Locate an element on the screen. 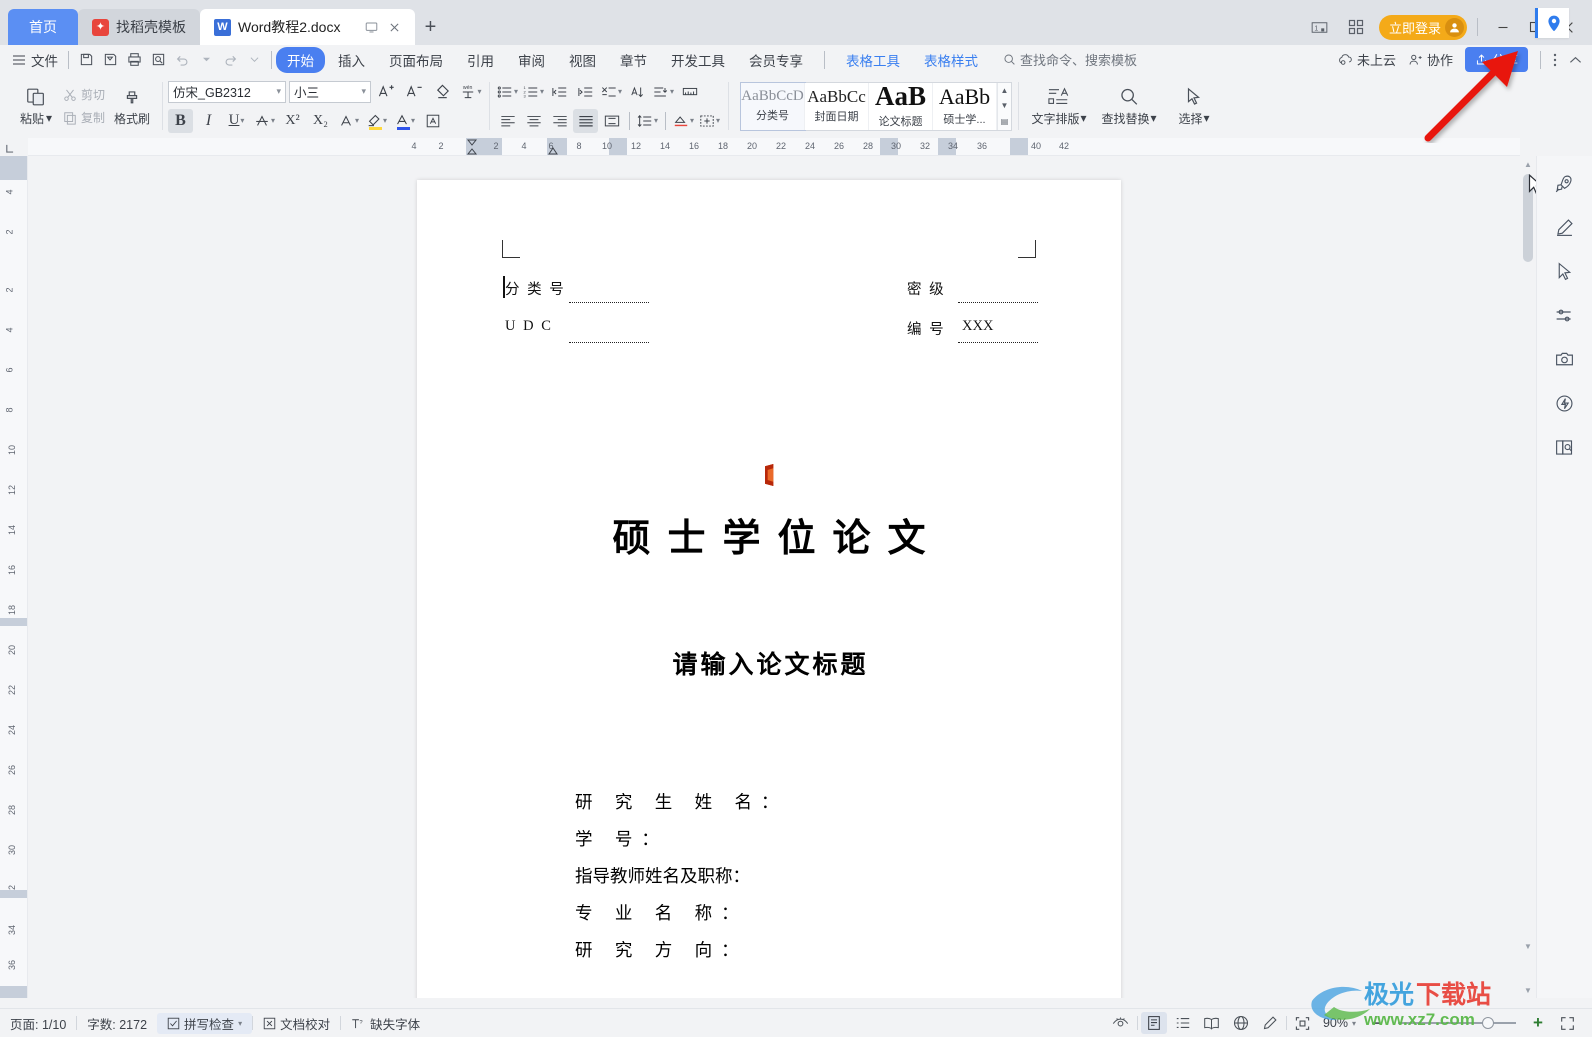 The height and width of the screenshot is (1037, 1592). eye-icon is located at coordinates (1121, 1023).